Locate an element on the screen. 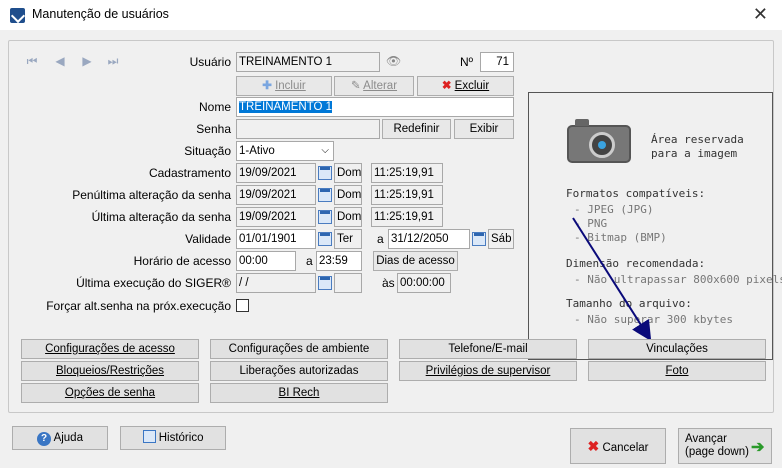  config-acesso-button: Configurações de acesso is located at coordinates (110, 349).